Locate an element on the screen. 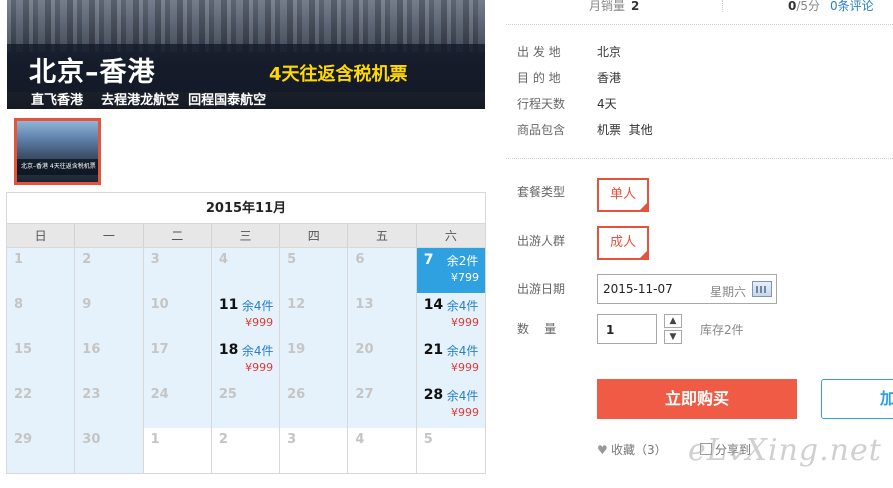 The image size is (893, 488). thumbnail-caption: 北京–香港 4天往返含税机票 is located at coordinates (58, 166).